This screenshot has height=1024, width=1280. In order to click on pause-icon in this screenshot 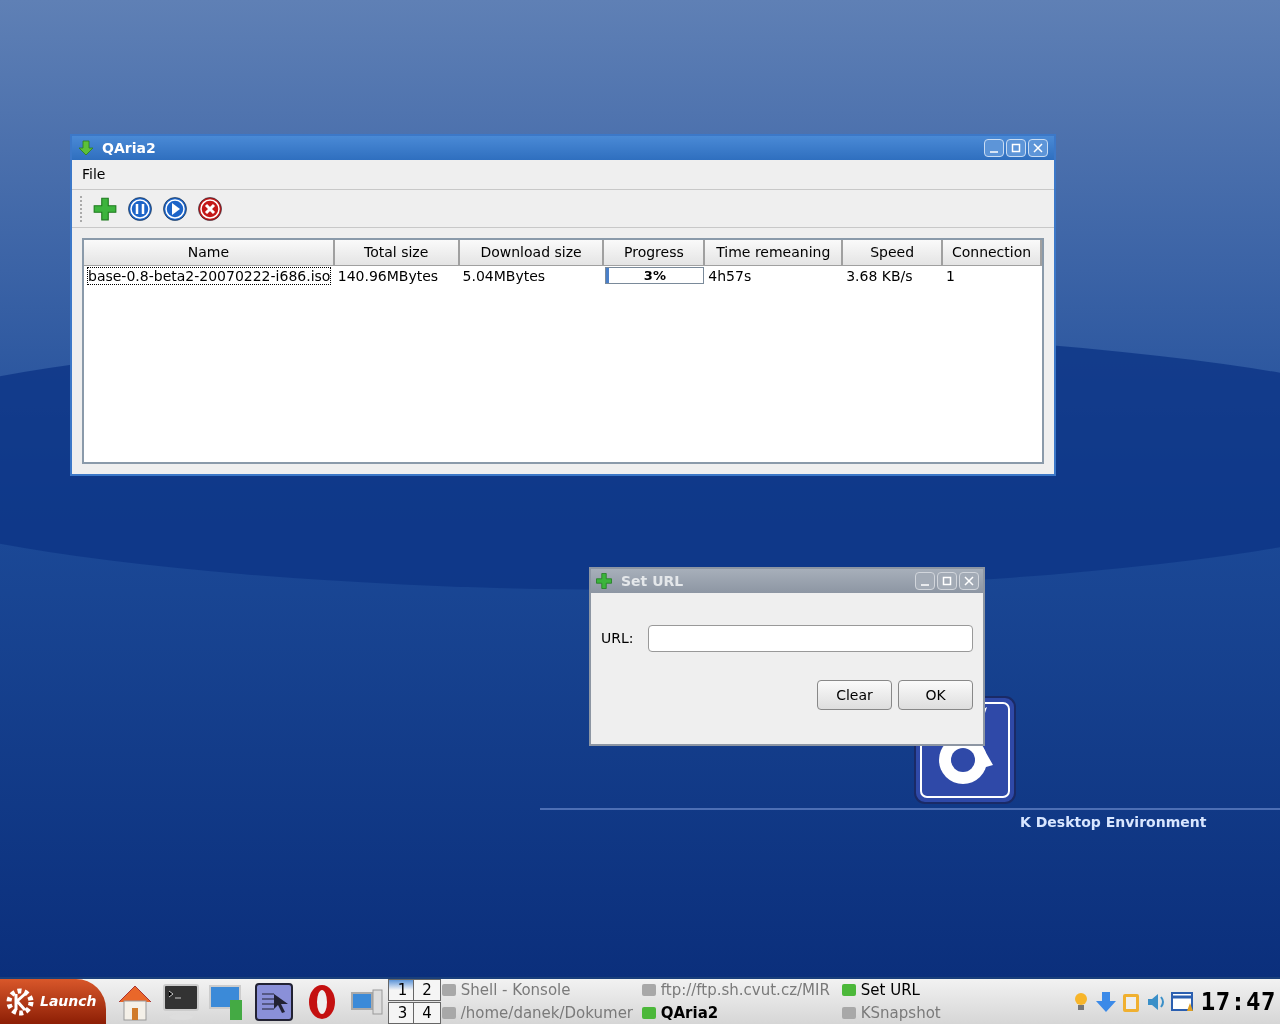, I will do `click(140, 208)`.